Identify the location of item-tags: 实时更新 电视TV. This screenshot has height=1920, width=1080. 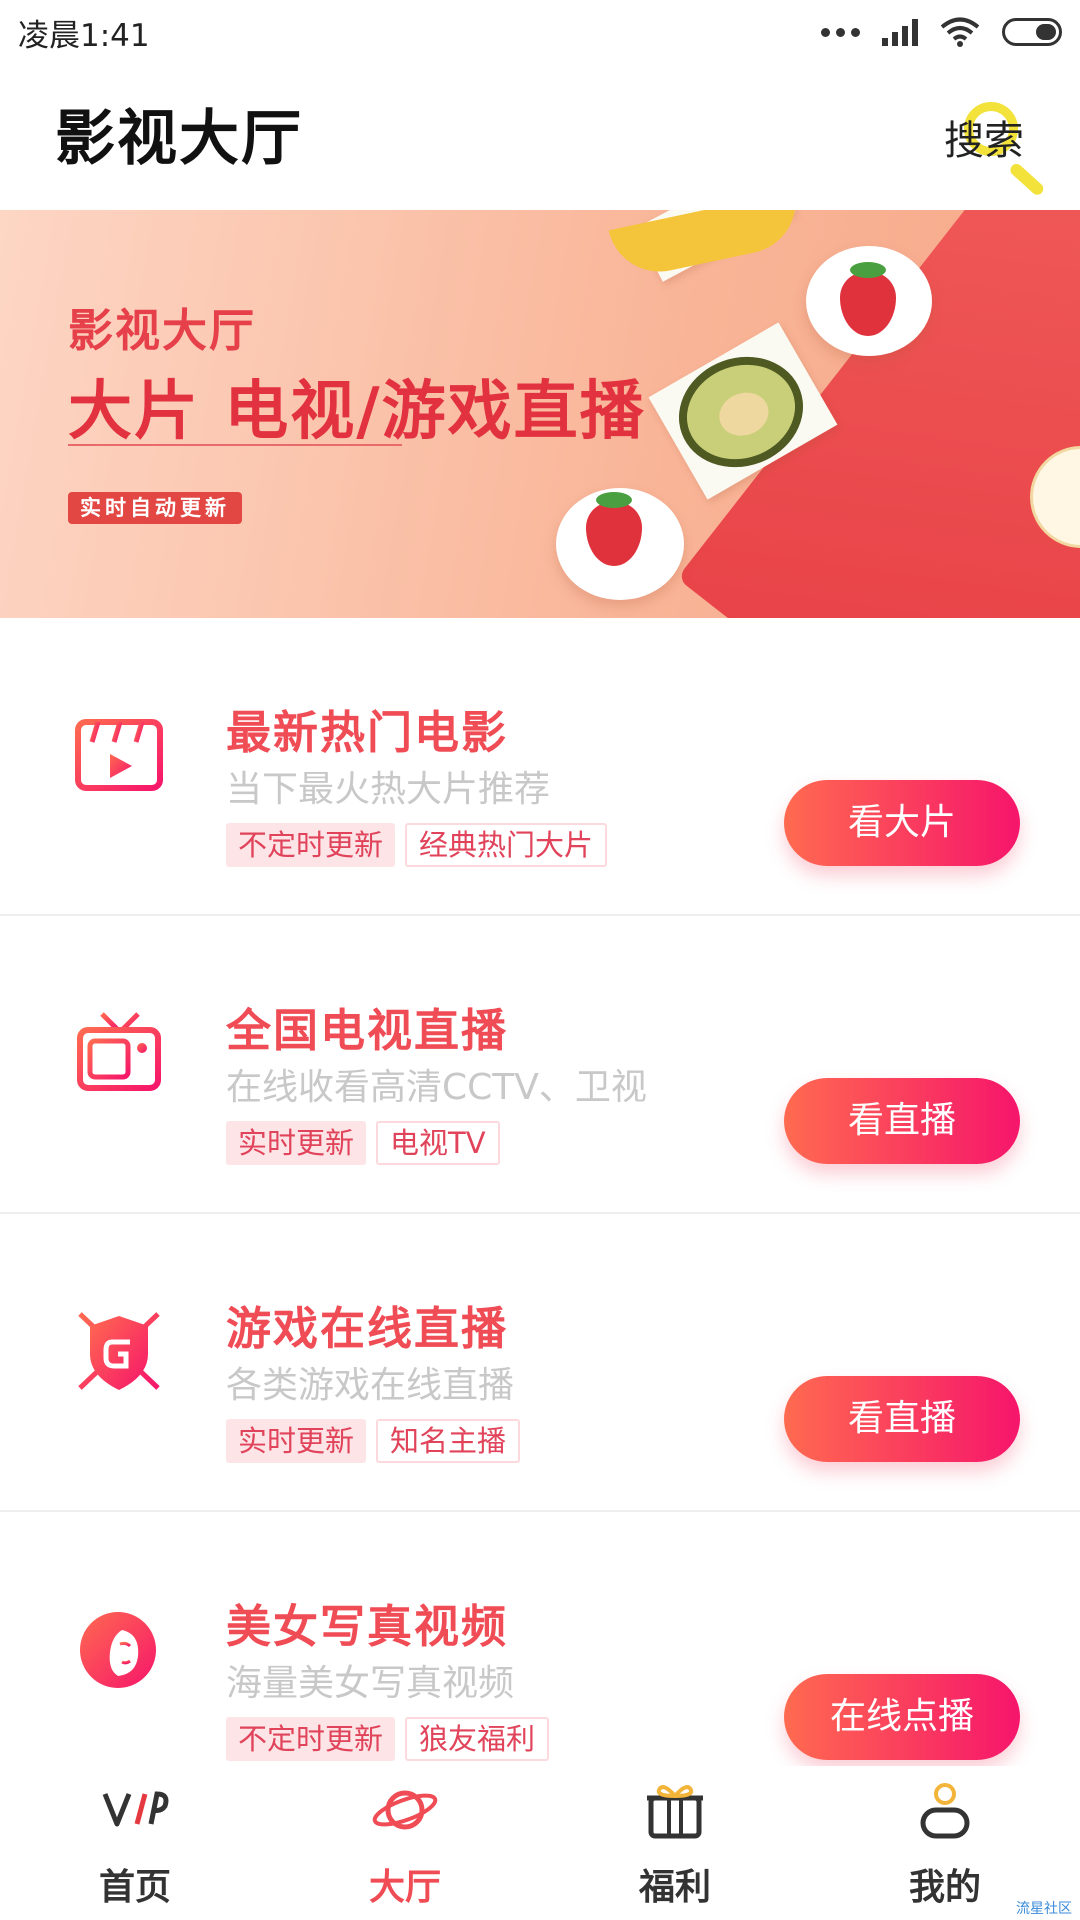
(363, 1143).